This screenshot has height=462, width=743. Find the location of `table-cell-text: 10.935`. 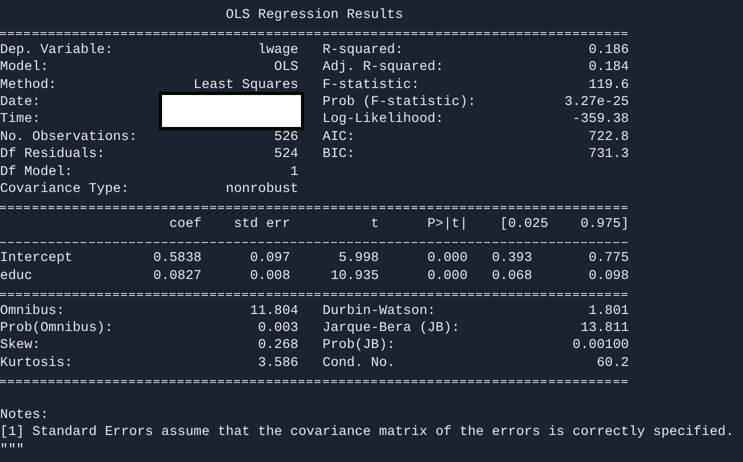

table-cell-text: 10.935 is located at coordinates (354, 277).